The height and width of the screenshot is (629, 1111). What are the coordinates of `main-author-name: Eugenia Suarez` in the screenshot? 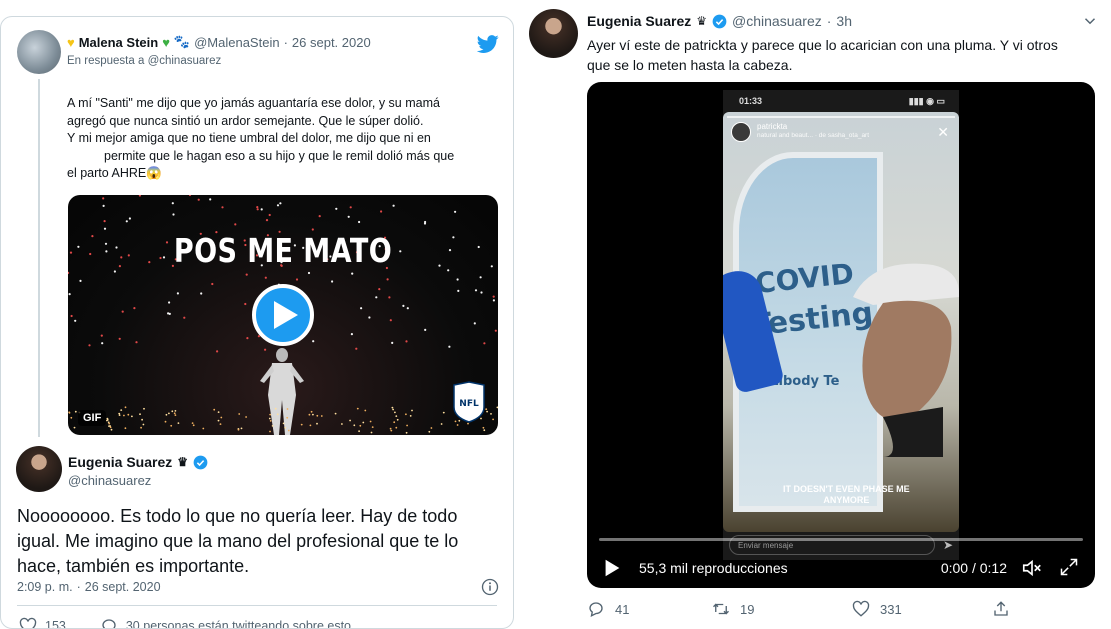 It's located at (120, 462).